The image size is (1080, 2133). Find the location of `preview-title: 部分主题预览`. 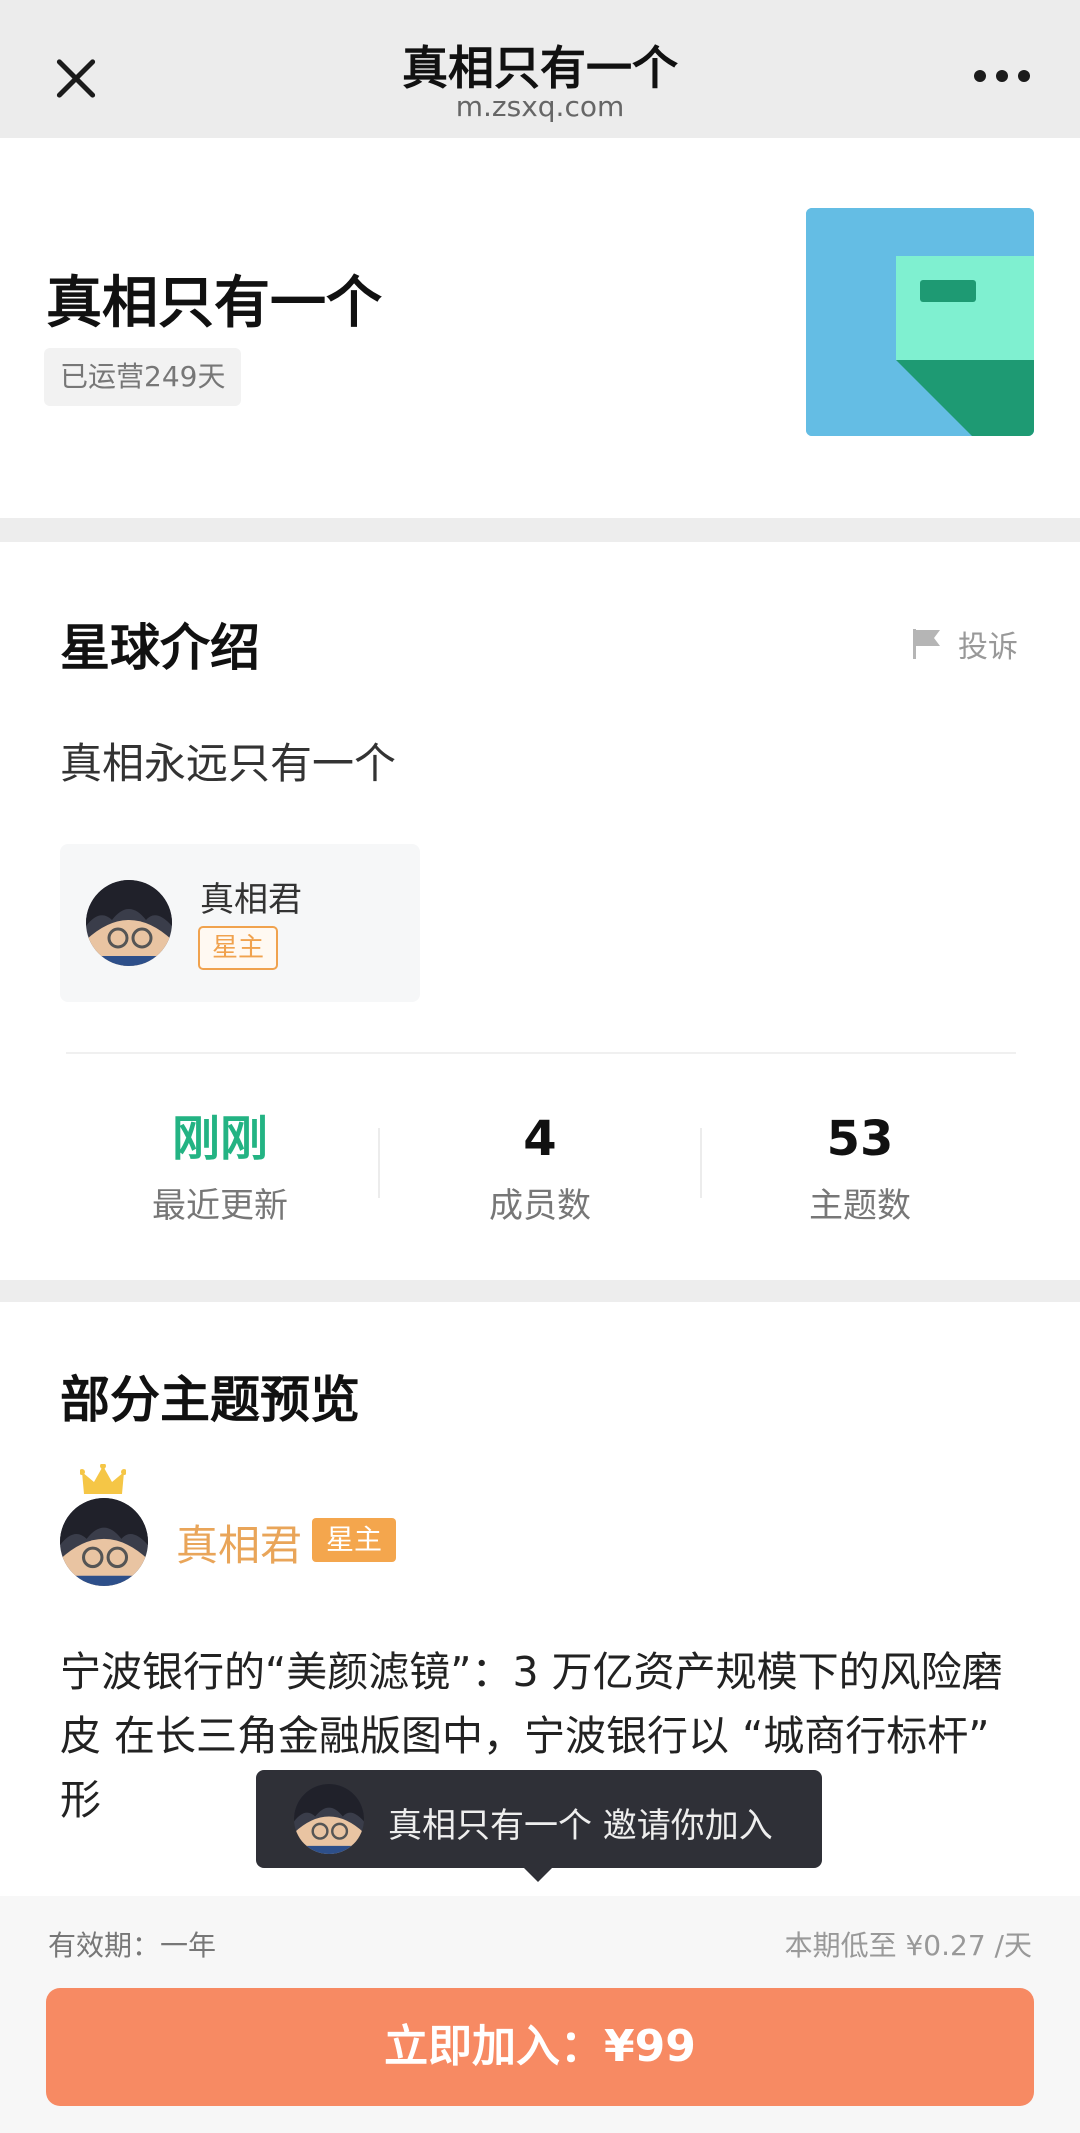

preview-title: 部分主题预览 is located at coordinates (210, 1400).